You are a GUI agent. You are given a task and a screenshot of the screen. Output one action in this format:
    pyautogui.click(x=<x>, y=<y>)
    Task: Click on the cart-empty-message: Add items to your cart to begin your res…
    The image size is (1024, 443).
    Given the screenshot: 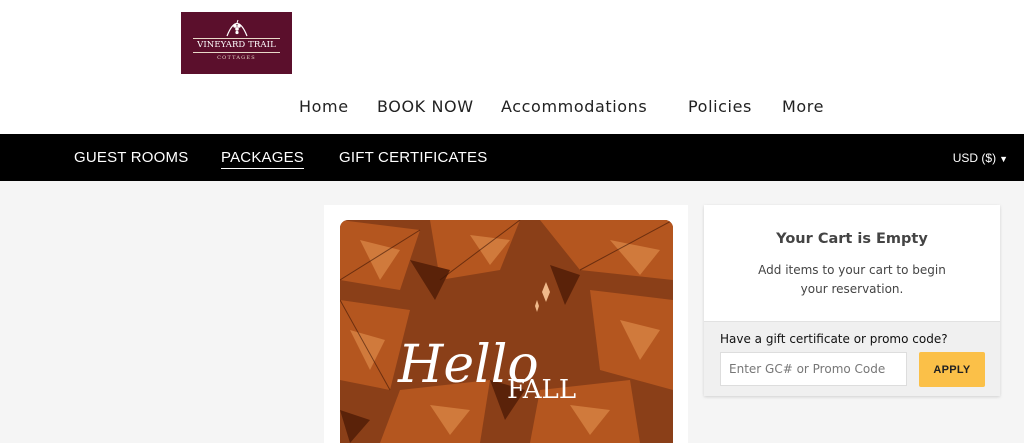 What is the action you would take?
    pyautogui.click(x=852, y=279)
    